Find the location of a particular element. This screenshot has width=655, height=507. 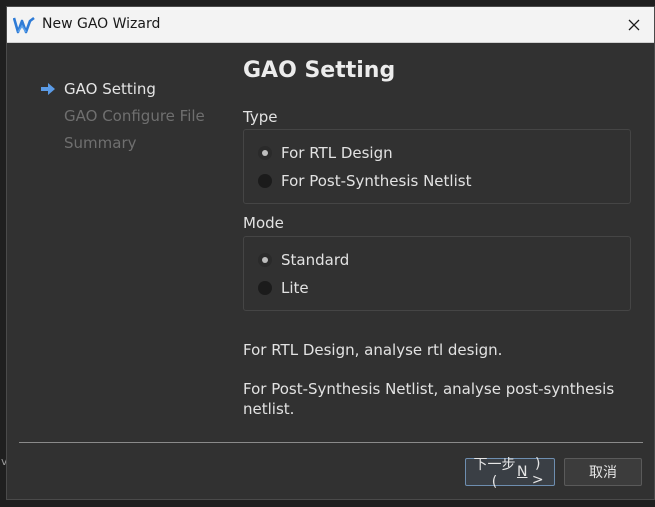

nav-step-summary: Summary is located at coordinates (140, 146).